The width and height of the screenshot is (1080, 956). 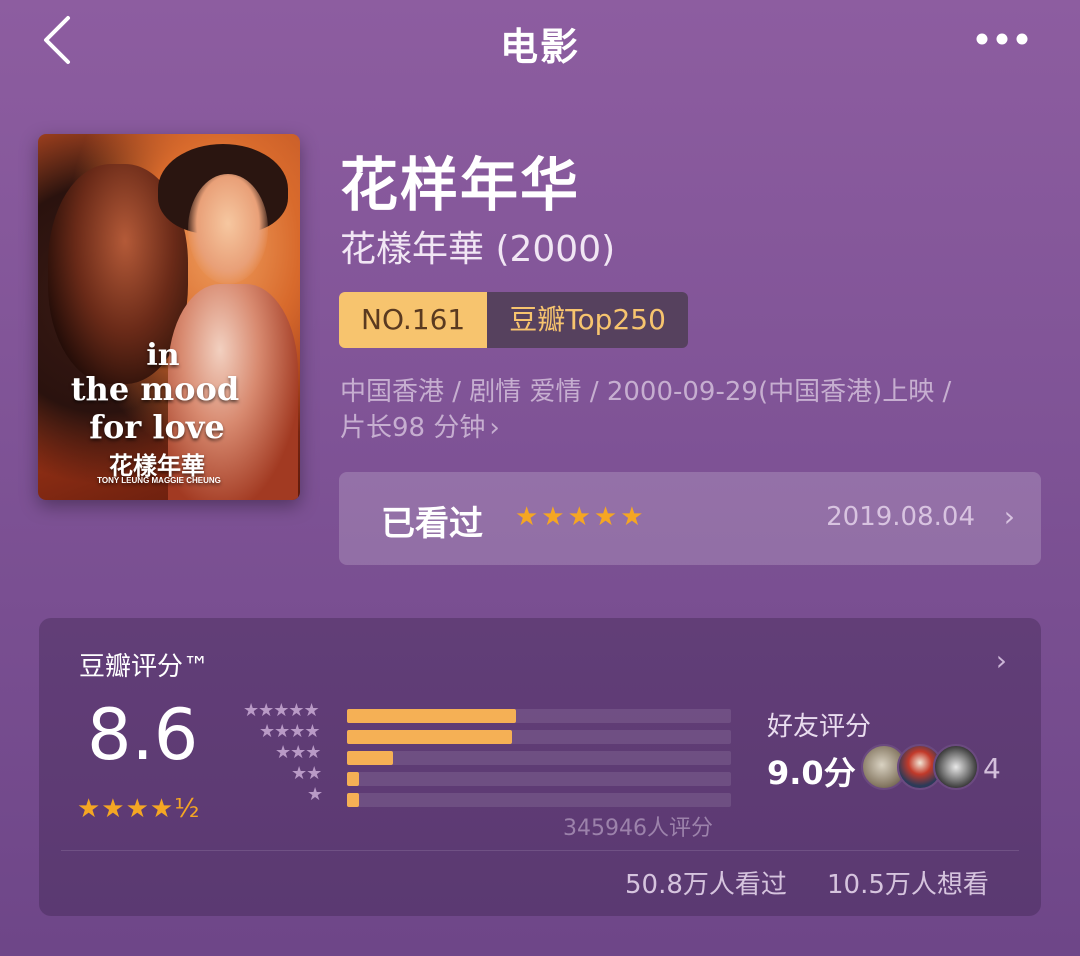 What do you see at coordinates (819, 727) in the screenshot?
I see `friends-rating-label: 好友评分` at bounding box center [819, 727].